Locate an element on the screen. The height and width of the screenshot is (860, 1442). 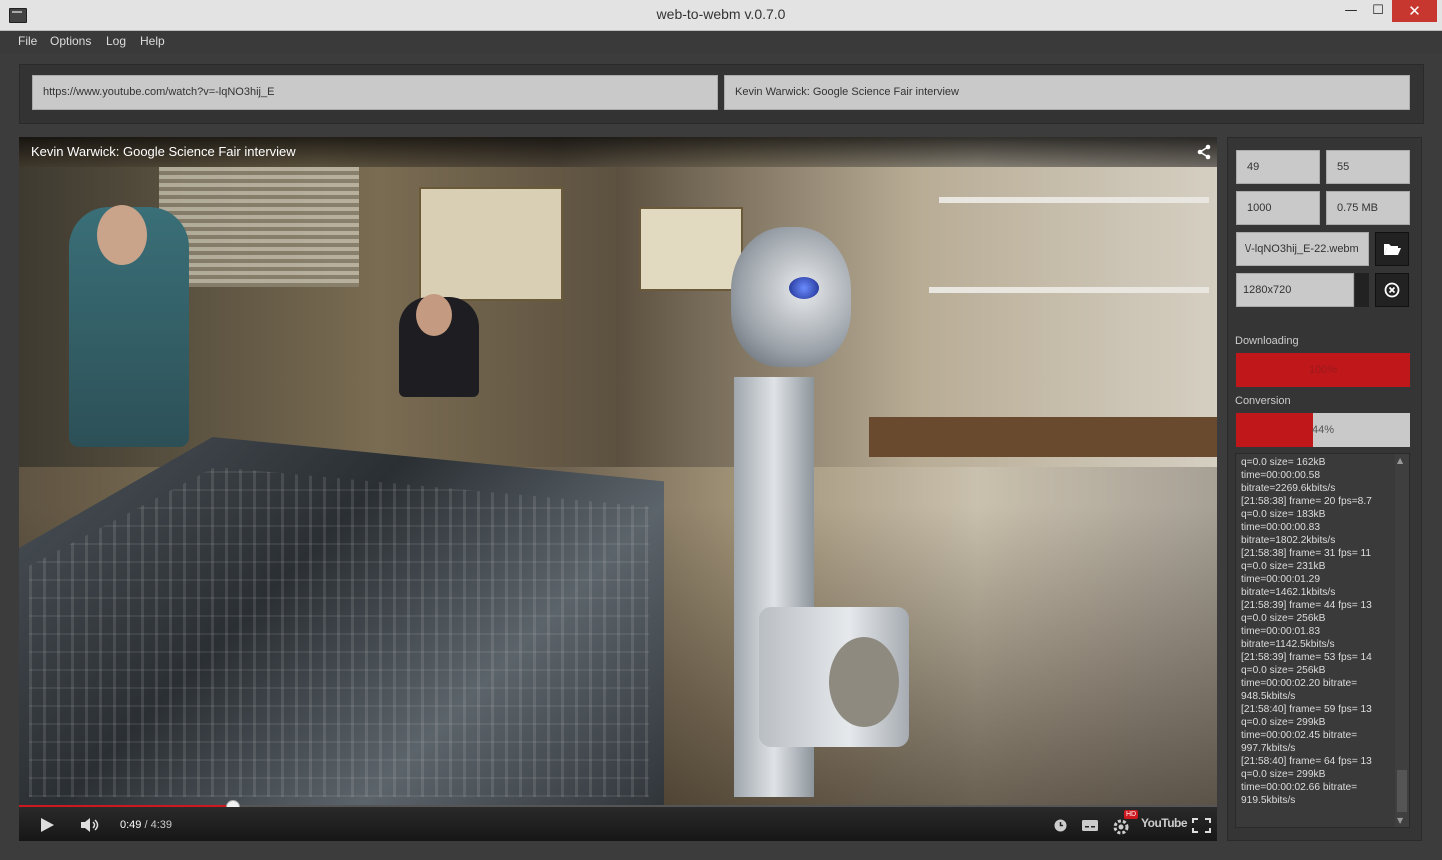
size-input: 0.75 MB is located at coordinates (1368, 208).